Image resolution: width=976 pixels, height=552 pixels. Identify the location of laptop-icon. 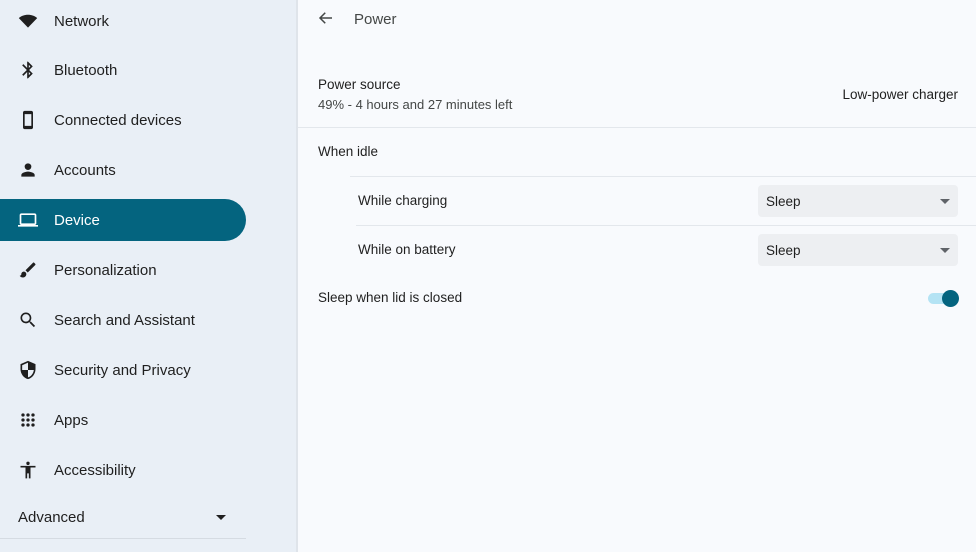
(28, 220).